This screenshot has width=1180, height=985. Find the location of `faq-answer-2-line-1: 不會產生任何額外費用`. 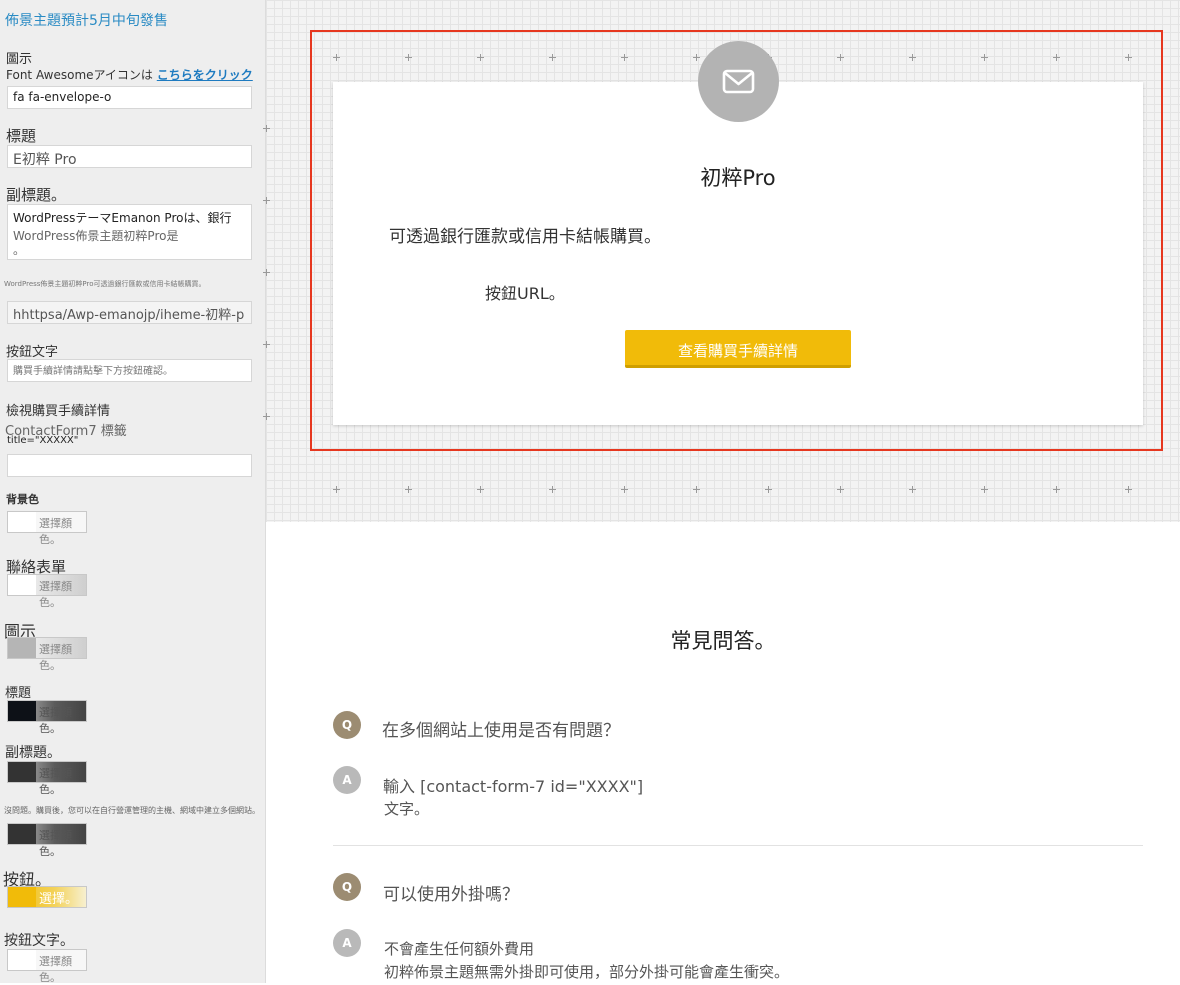

faq-answer-2-line-1: 不會產生任何額外費用 is located at coordinates (459, 949).